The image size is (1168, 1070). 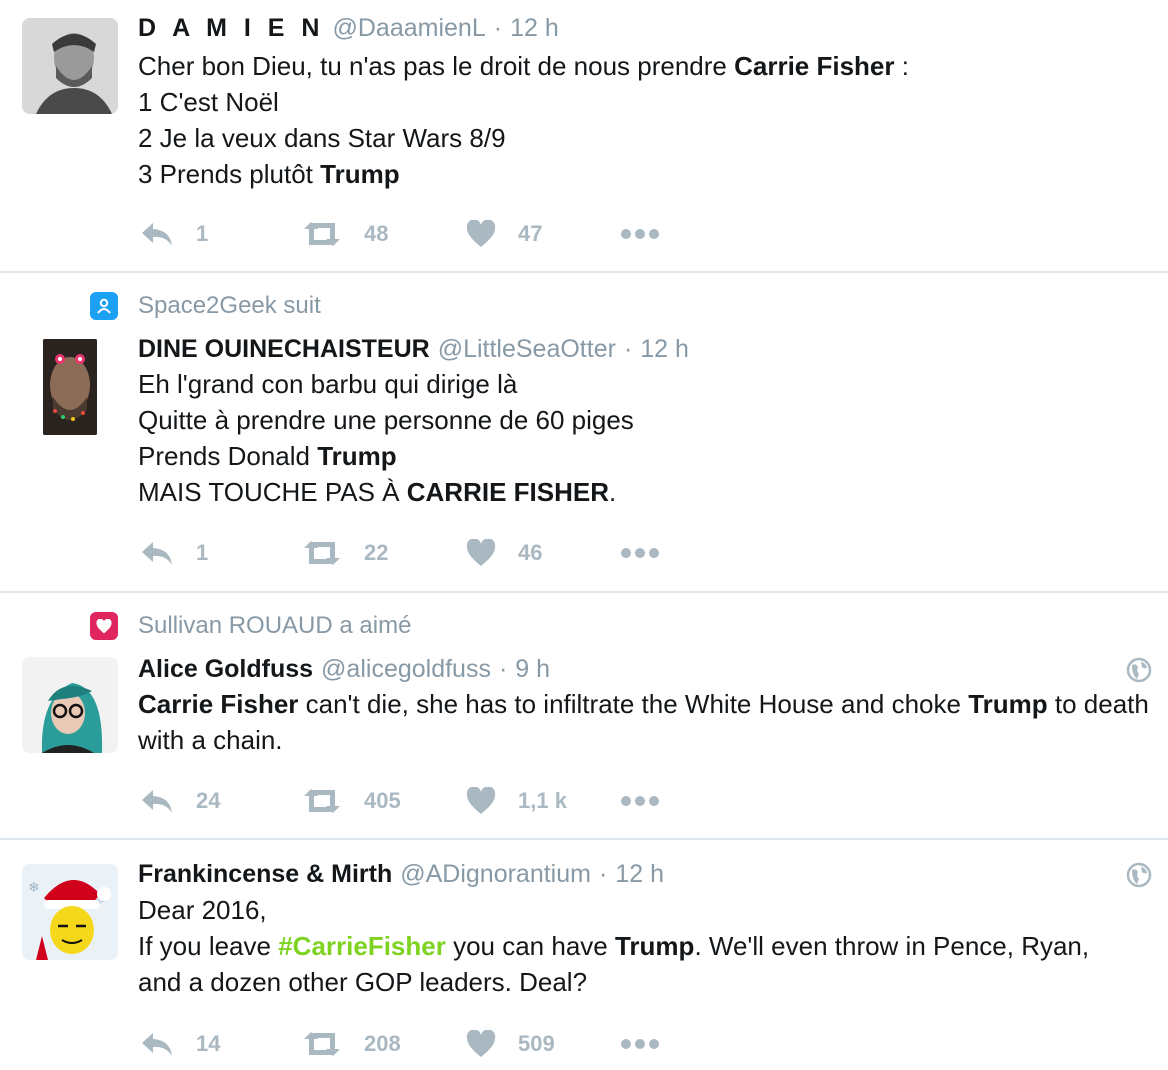 I want to click on text-segment: Prends Donald, so click(x=228, y=456).